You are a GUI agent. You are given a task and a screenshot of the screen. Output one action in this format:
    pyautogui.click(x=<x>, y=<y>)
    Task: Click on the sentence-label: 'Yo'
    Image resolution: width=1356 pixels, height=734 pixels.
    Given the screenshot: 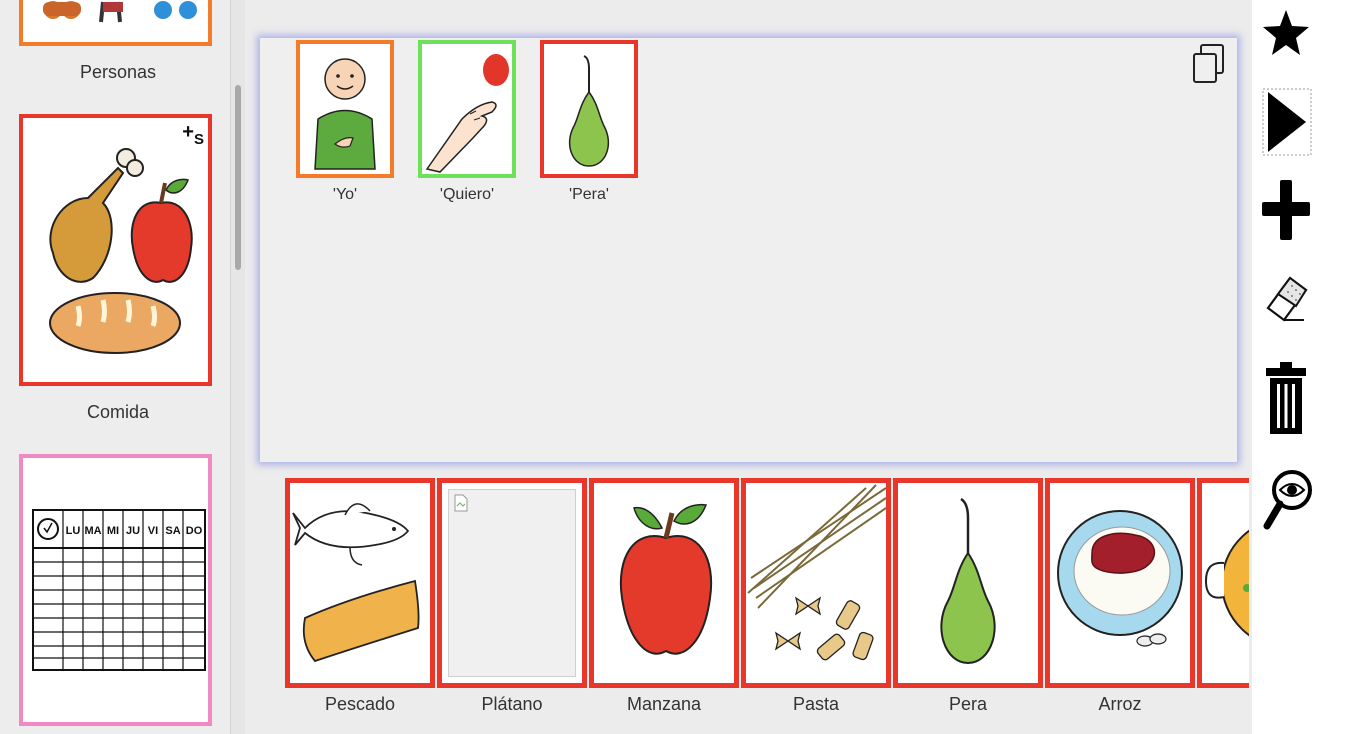 What is the action you would take?
    pyautogui.click(x=345, y=194)
    